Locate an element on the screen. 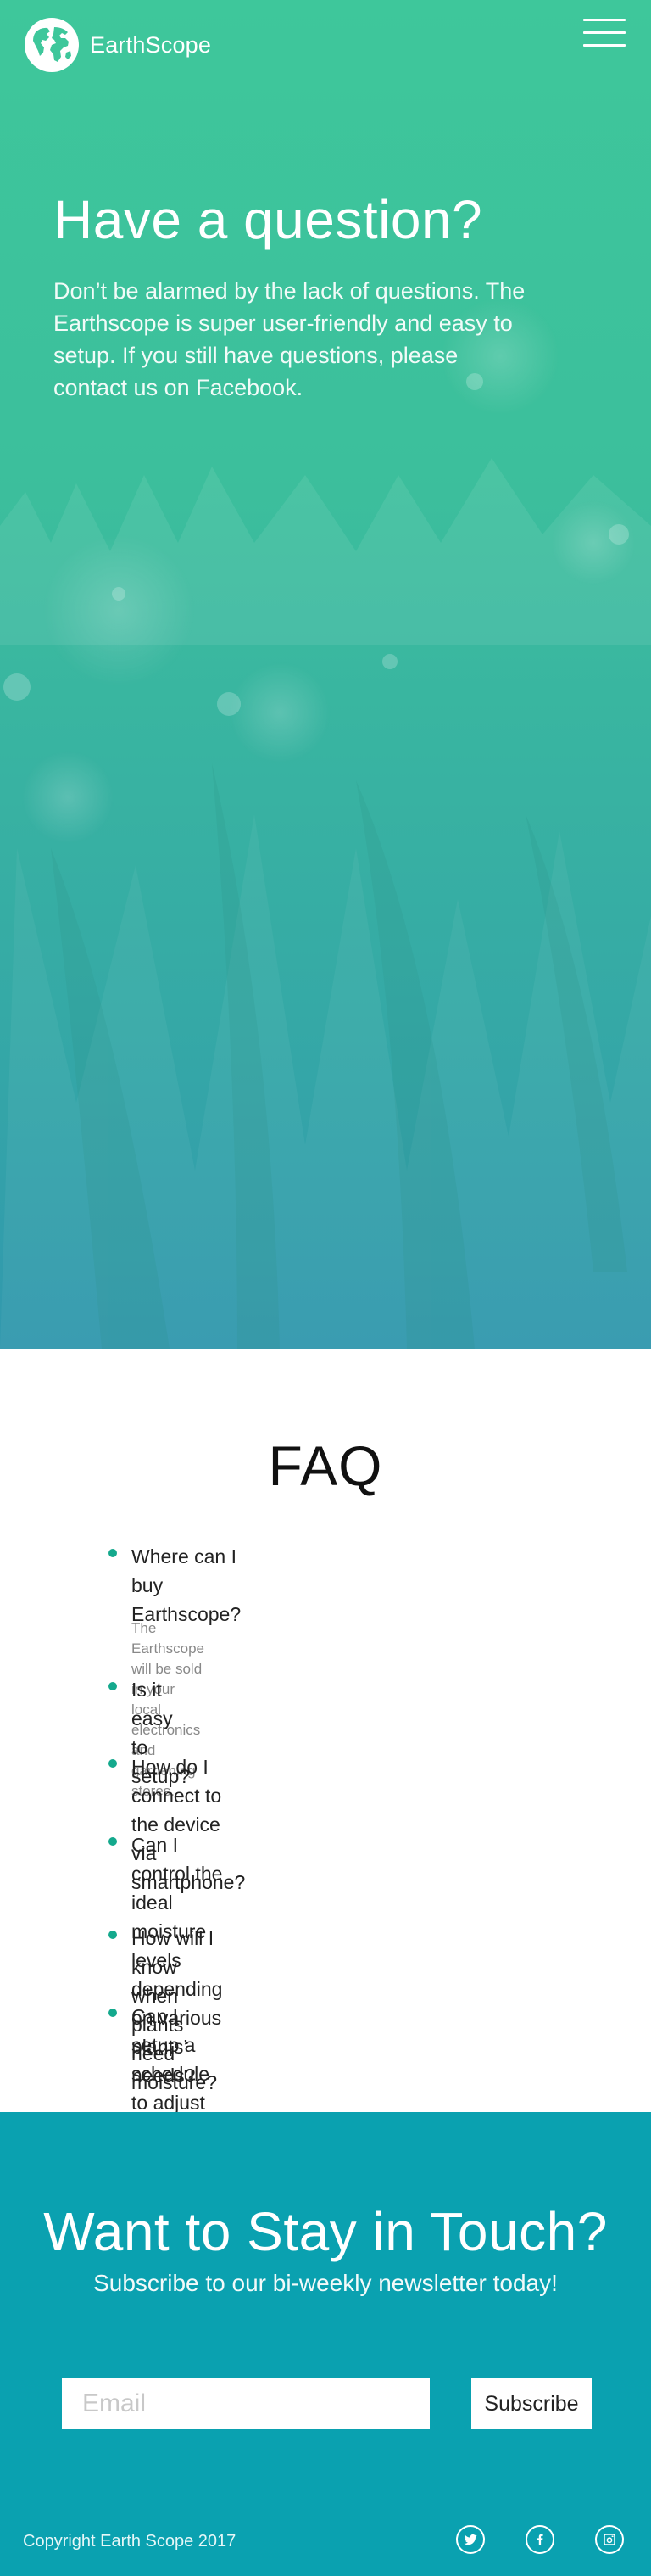  instagram-icon is located at coordinates (609, 2539).